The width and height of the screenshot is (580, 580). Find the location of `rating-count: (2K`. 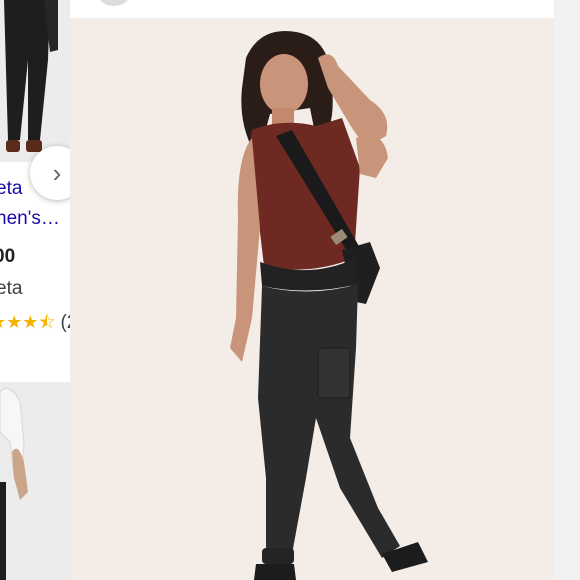

rating-count: (2K is located at coordinates (65, 322).